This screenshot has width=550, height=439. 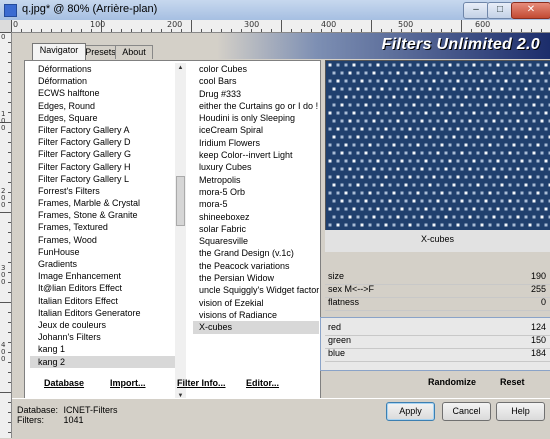 What do you see at coordinates (256, 253) in the screenshot?
I see `filter-item: the Grand Design (v.1c)` at bounding box center [256, 253].